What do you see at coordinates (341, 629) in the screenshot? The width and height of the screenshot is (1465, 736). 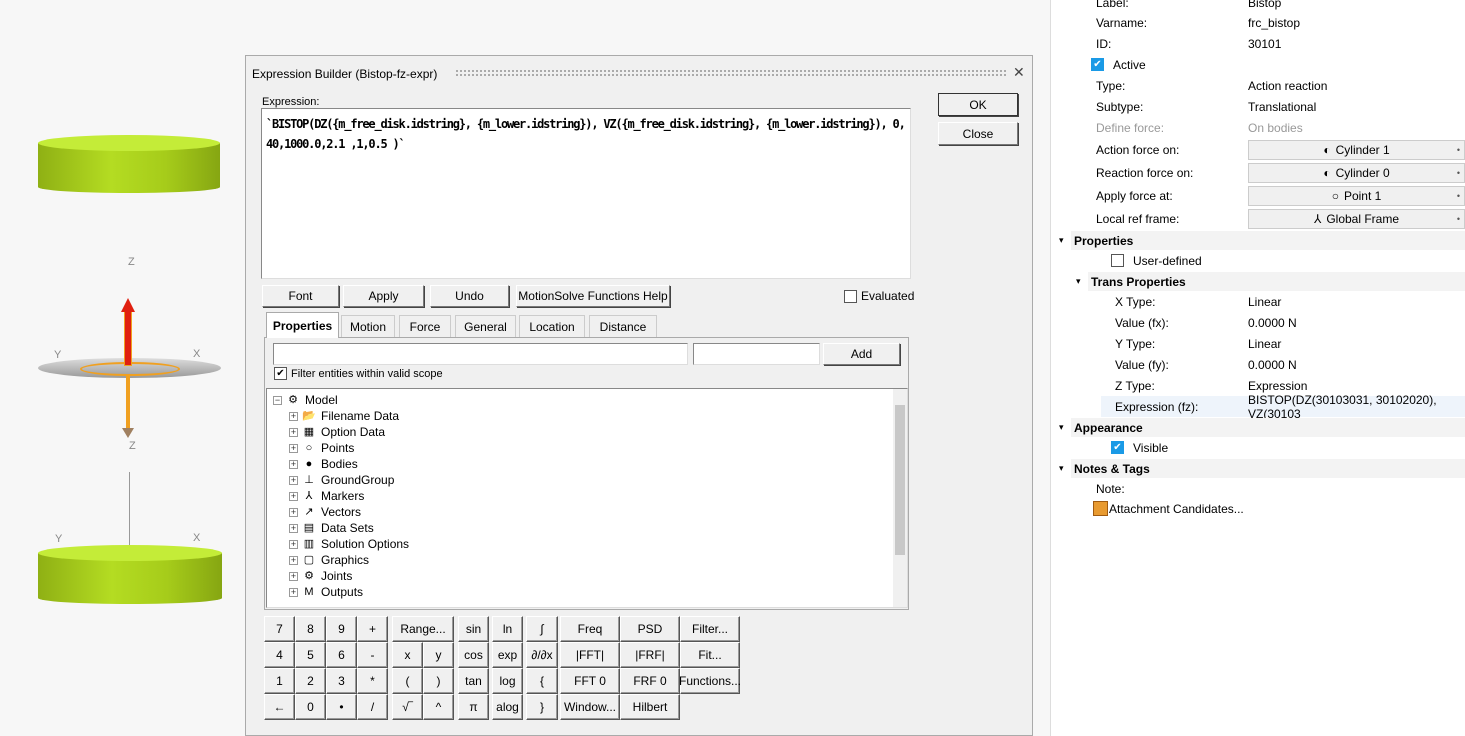 I see `key-num: 9` at bounding box center [341, 629].